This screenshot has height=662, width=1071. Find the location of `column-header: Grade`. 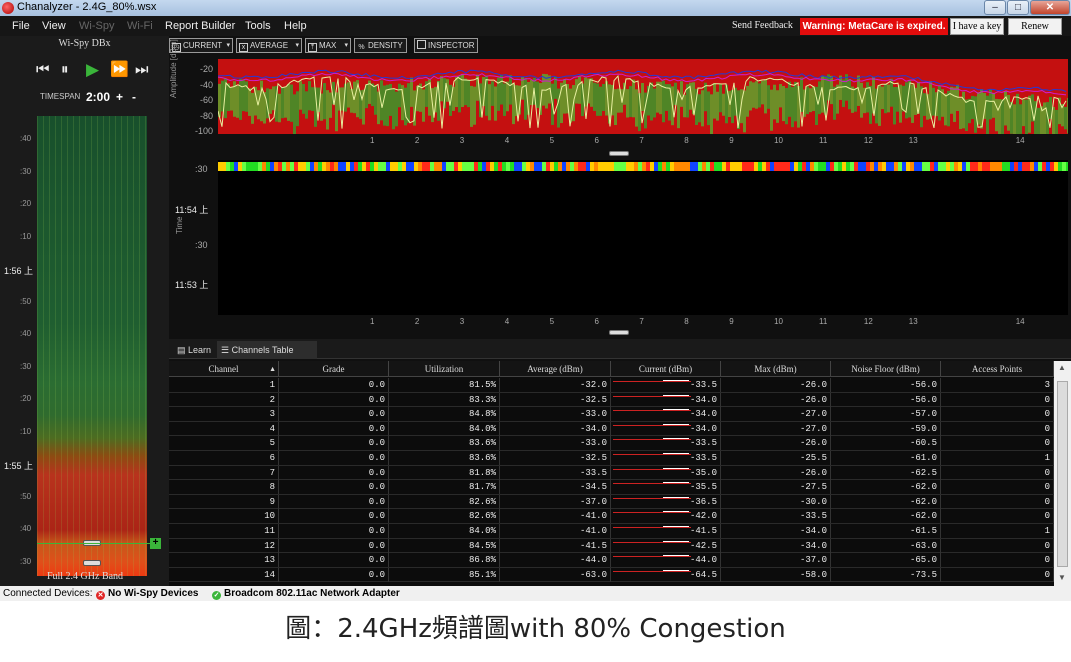

column-header: Grade is located at coordinates (334, 369).